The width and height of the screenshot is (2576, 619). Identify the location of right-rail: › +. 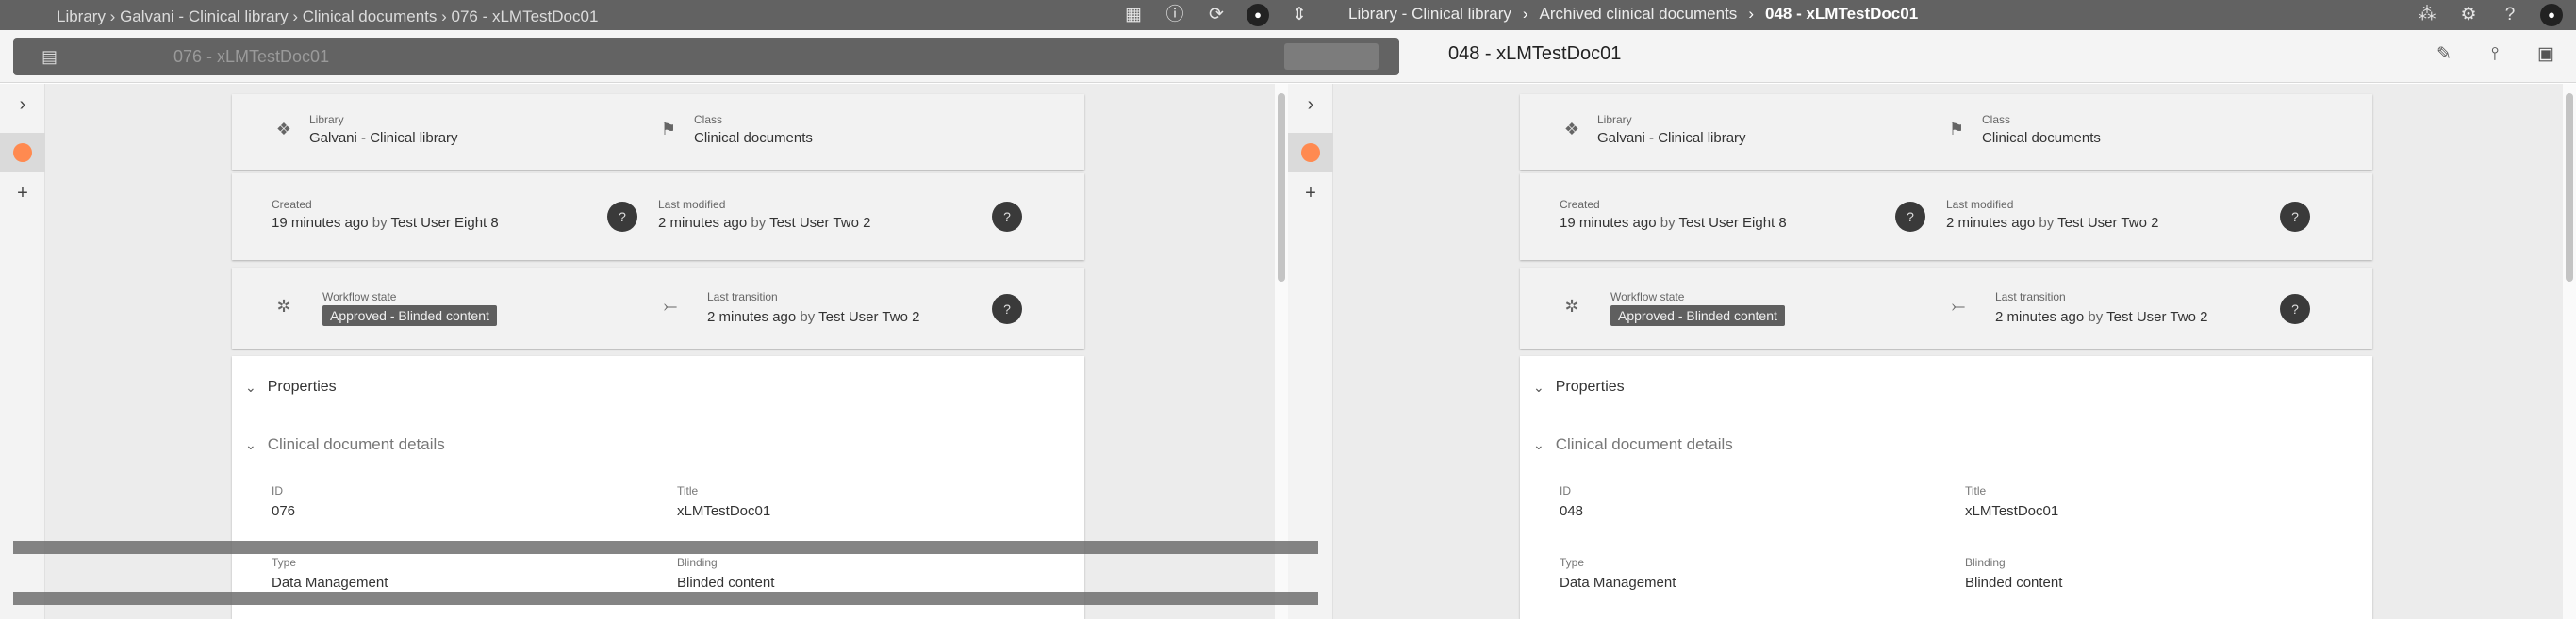
(1310, 351).